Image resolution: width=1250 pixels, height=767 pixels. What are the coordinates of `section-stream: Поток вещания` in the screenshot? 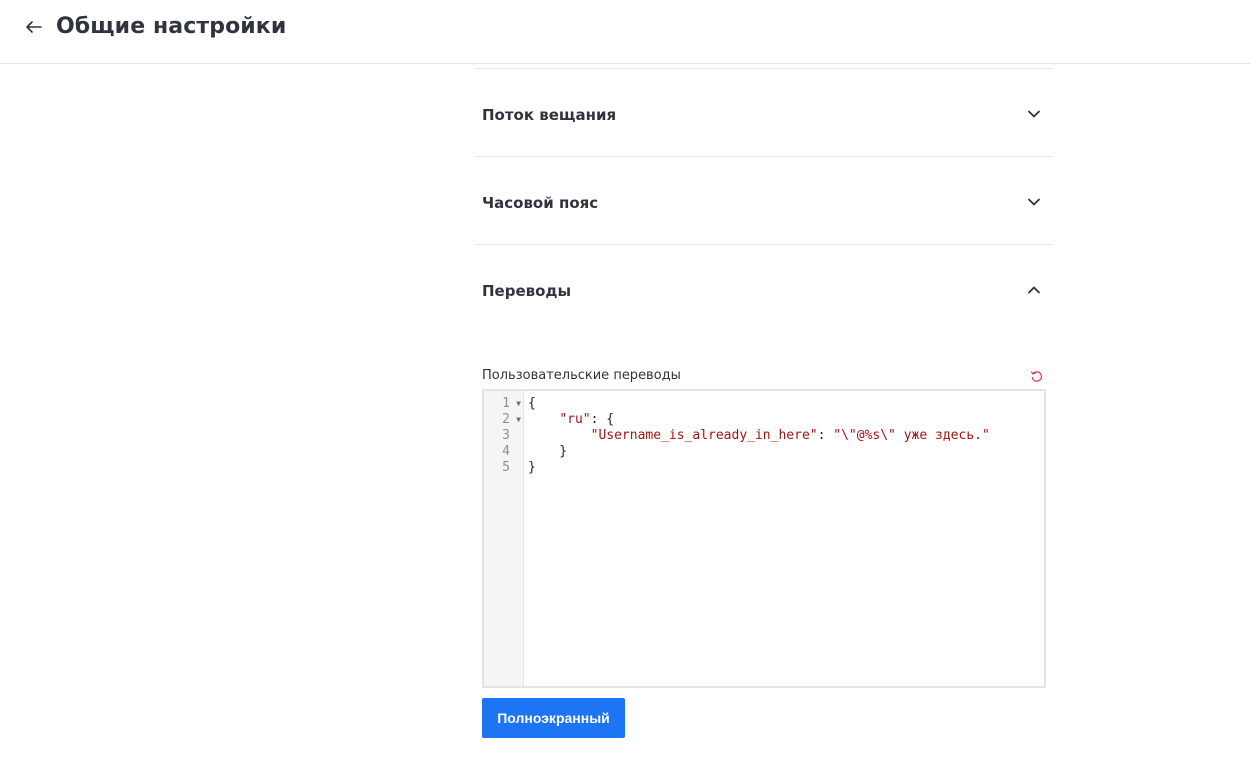 It's located at (764, 113).